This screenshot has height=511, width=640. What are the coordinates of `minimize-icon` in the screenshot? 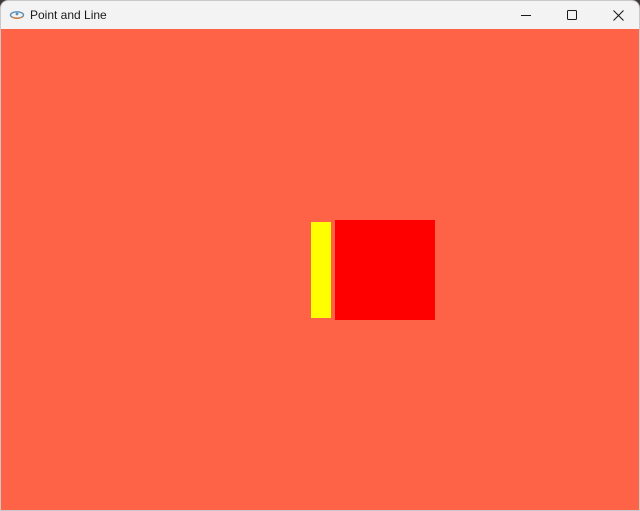 It's located at (526, 15).